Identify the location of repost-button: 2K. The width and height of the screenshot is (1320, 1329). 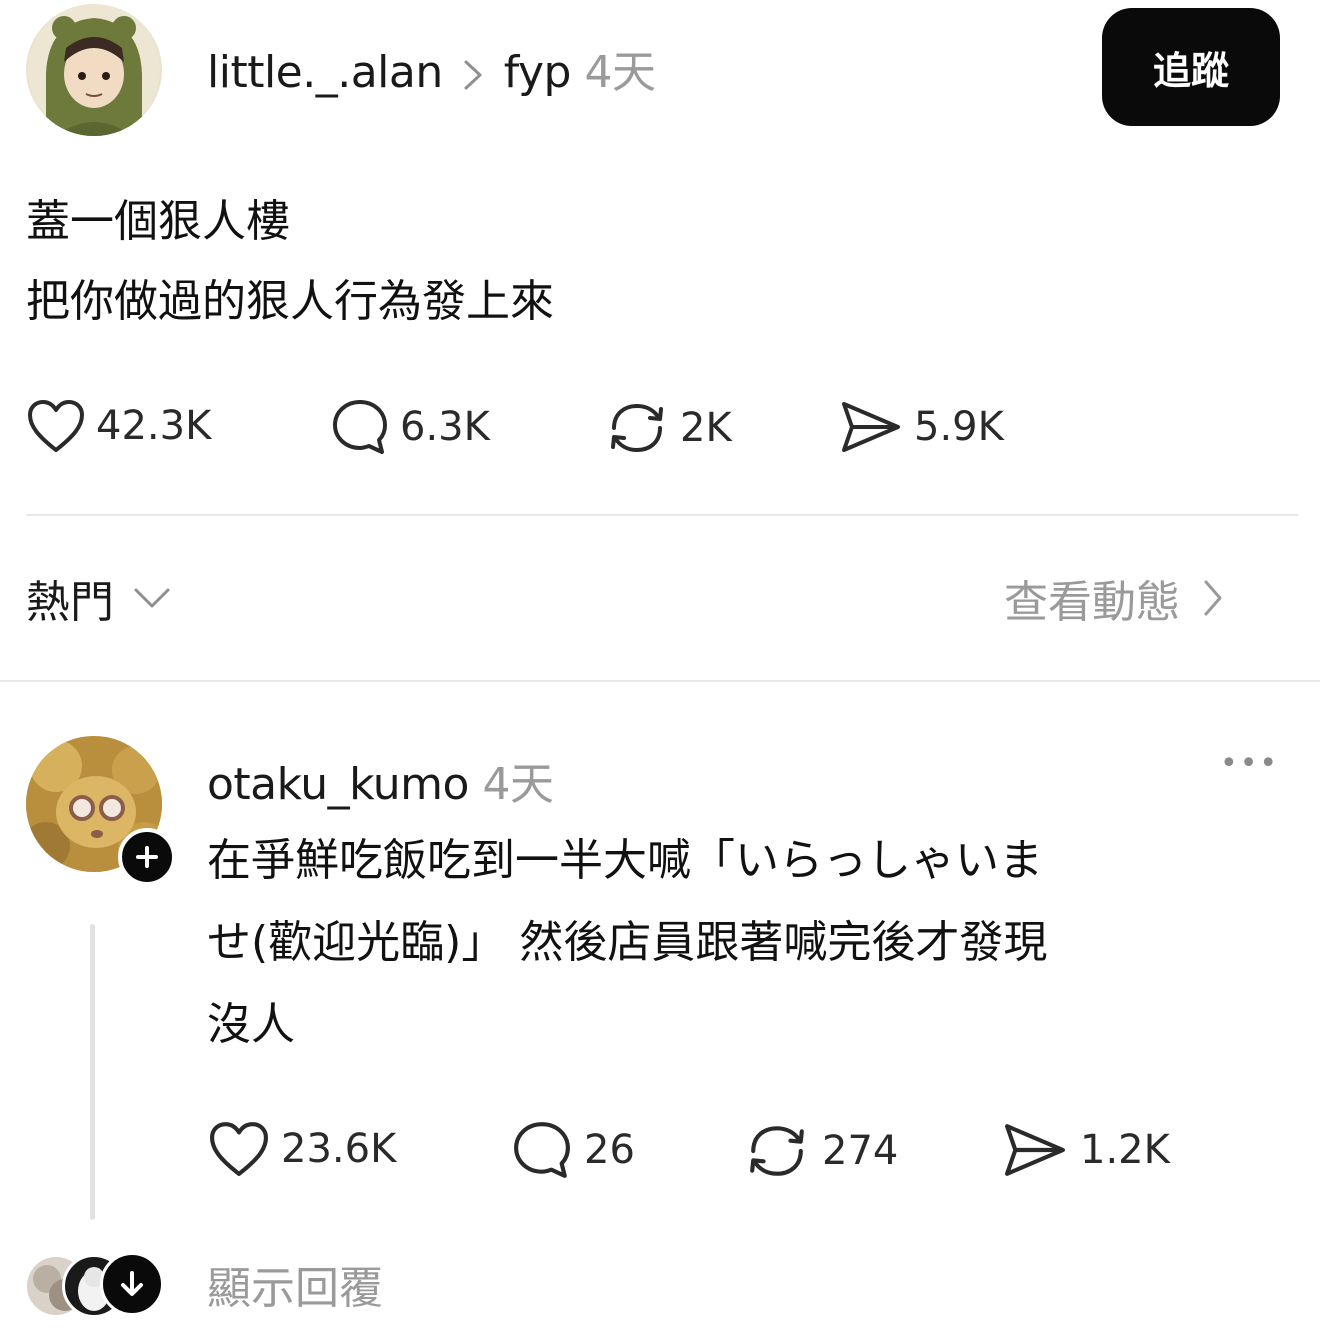
(668, 428).